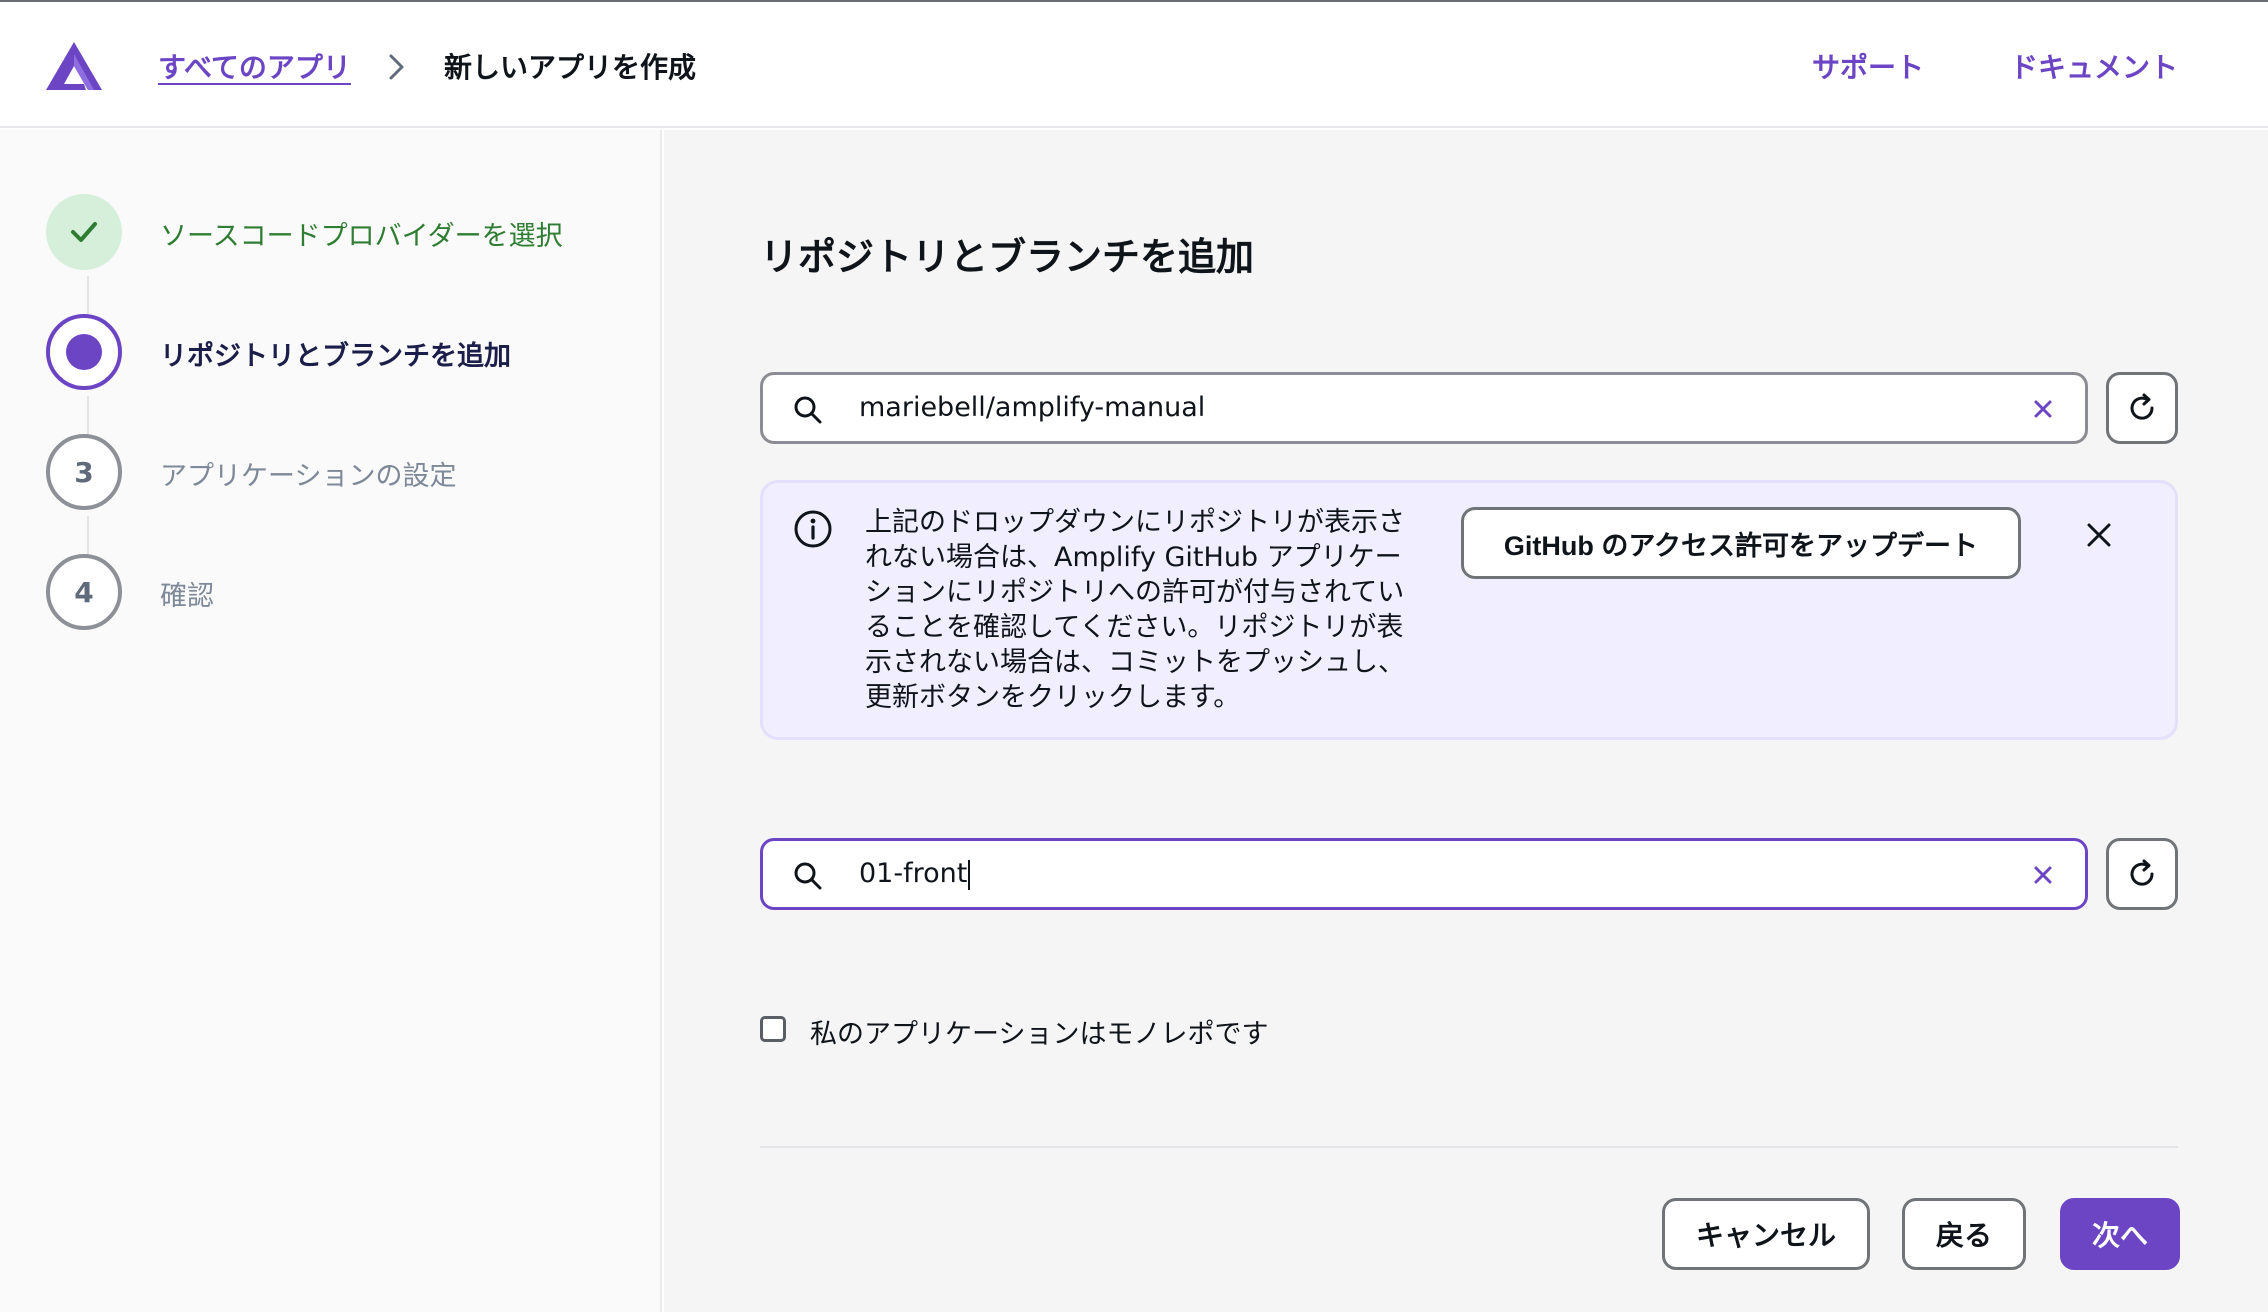 This screenshot has width=2268, height=1312. What do you see at coordinates (308, 476) in the screenshot?
I see `step-3-label: アプリケーションの設定` at bounding box center [308, 476].